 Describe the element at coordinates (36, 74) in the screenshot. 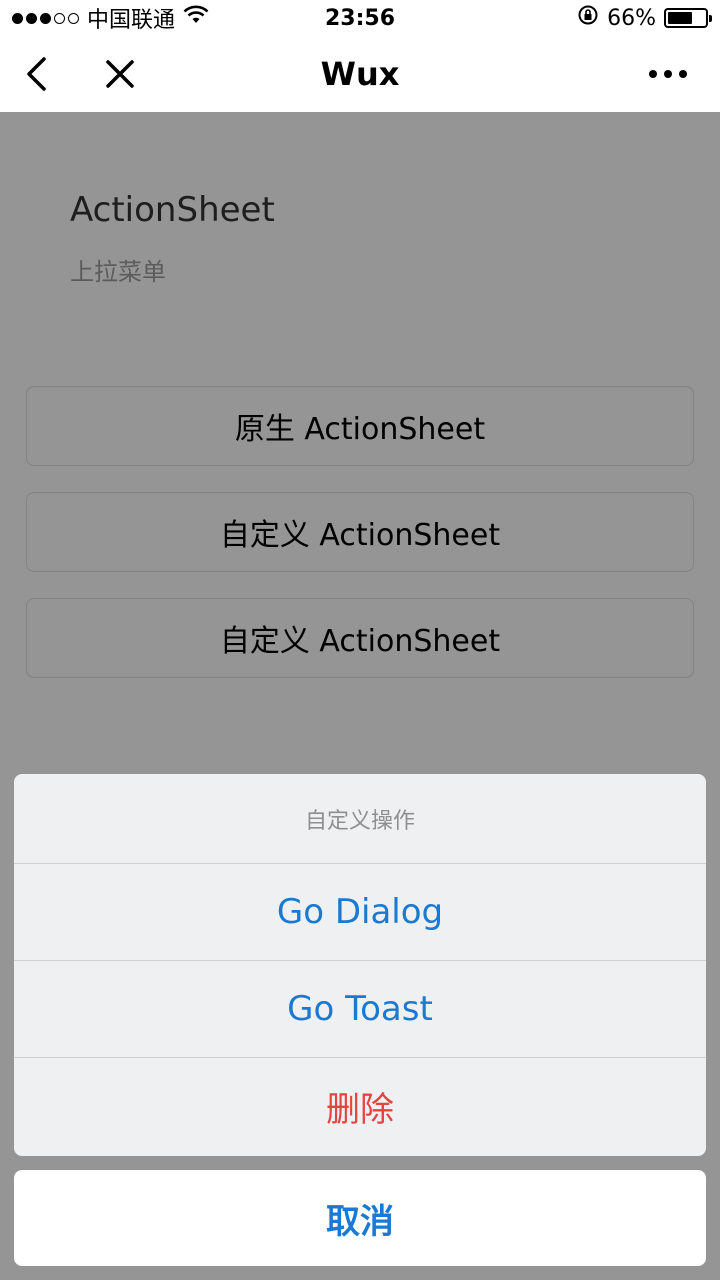

I see `back-chevron-icon` at that location.